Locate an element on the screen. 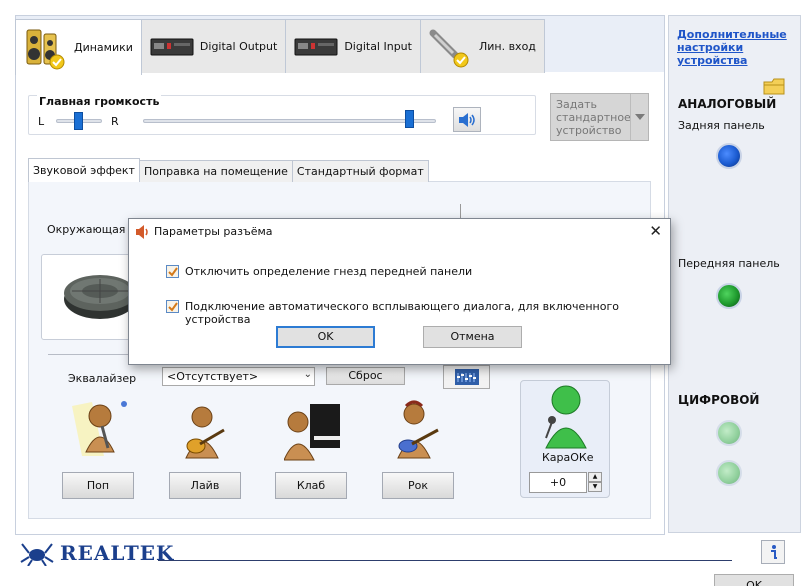 This screenshot has width=803, height=586. tab-speakers-label: Динамики is located at coordinates (103, 47).